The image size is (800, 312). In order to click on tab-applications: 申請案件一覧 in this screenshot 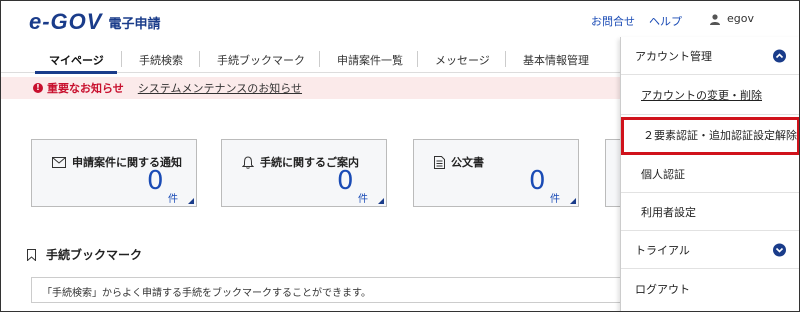, I will do `click(370, 60)`.